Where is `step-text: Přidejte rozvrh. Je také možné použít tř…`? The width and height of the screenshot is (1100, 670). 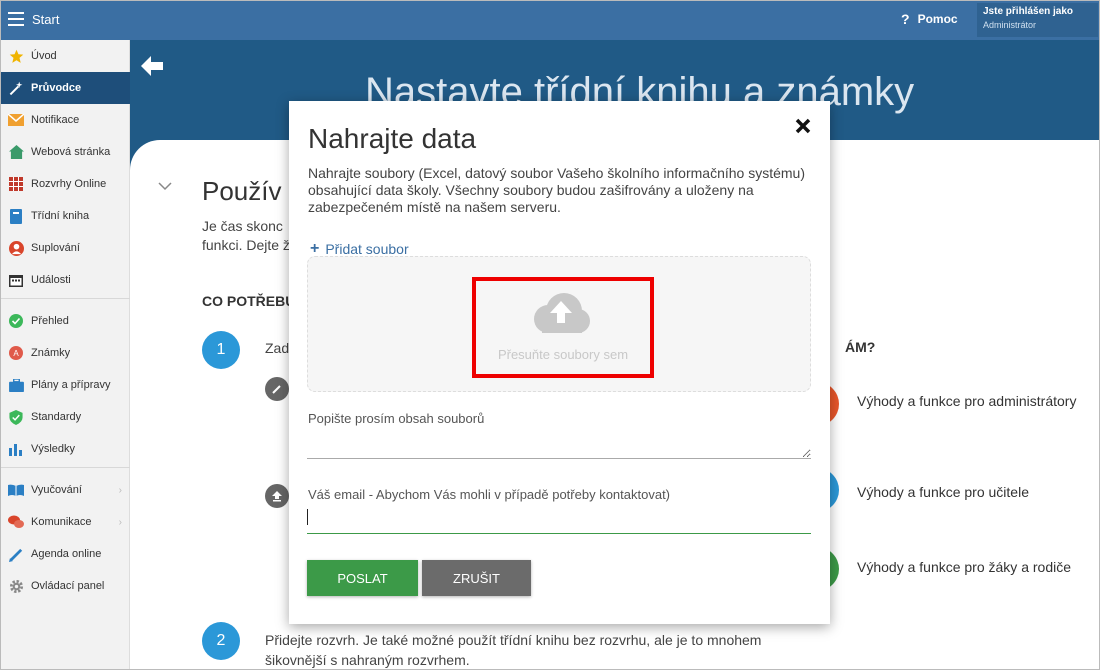
step-text: Přidejte rozvrh. Je také možné použít tř… is located at coordinates (513, 650).